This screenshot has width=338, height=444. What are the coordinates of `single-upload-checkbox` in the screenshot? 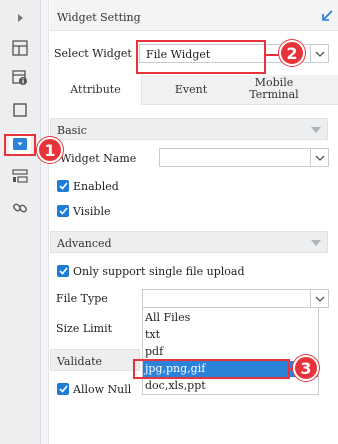 It's located at (63, 271).